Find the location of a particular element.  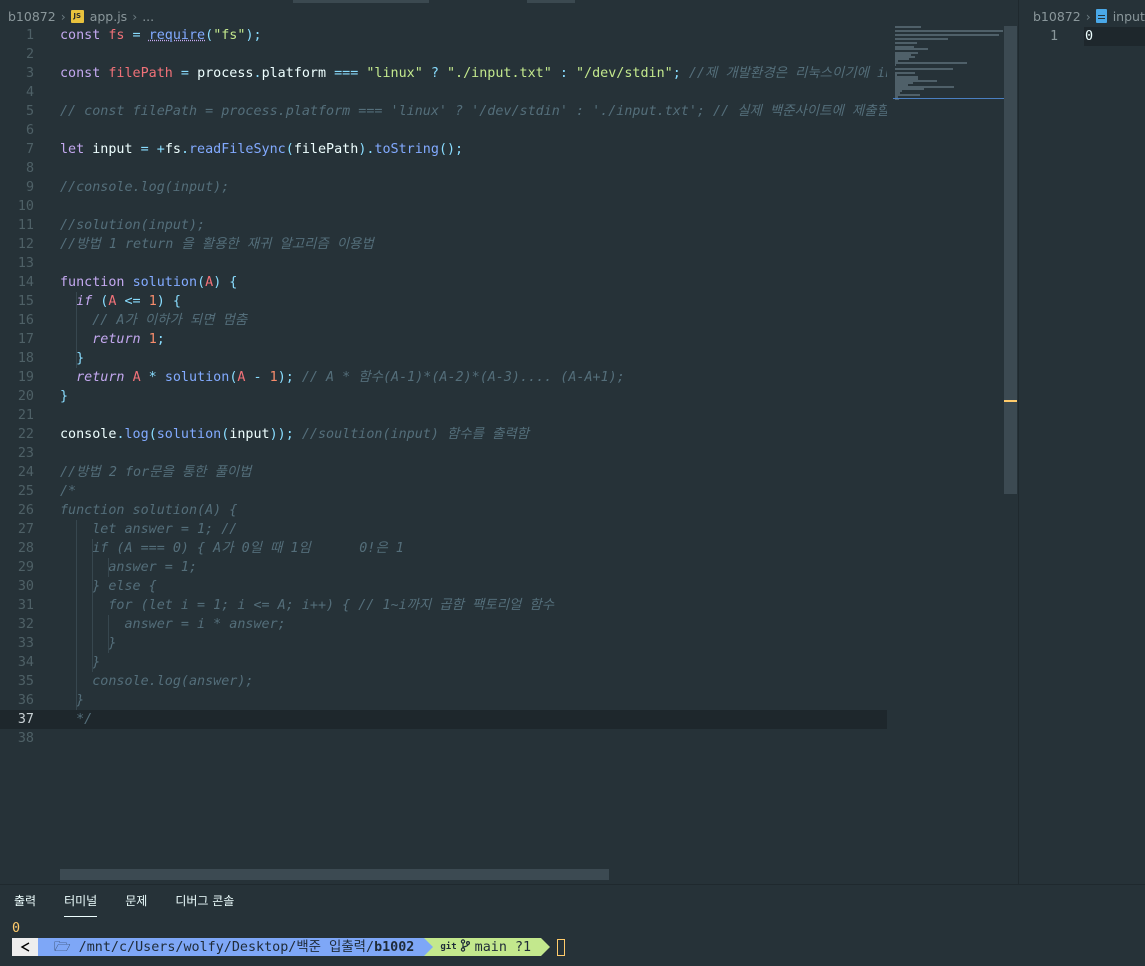

code-line: 34 } is located at coordinates (443, 662).